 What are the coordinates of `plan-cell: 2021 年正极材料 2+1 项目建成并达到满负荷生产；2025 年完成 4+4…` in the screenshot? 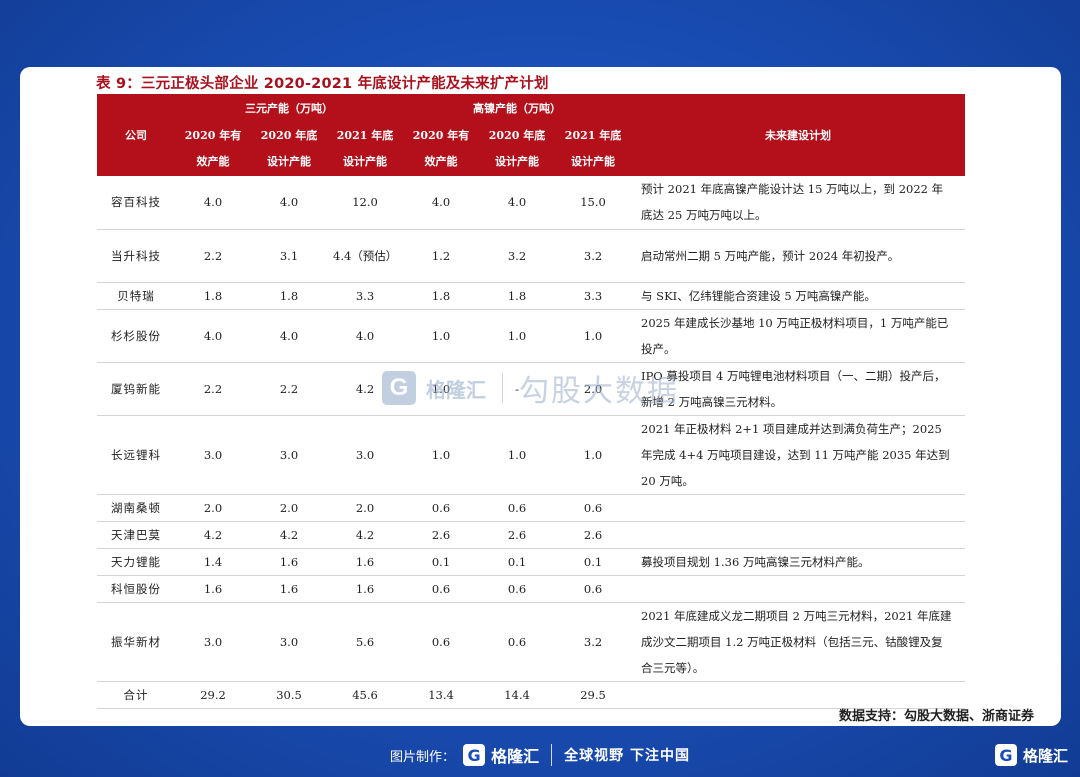 It's located at (798, 455).